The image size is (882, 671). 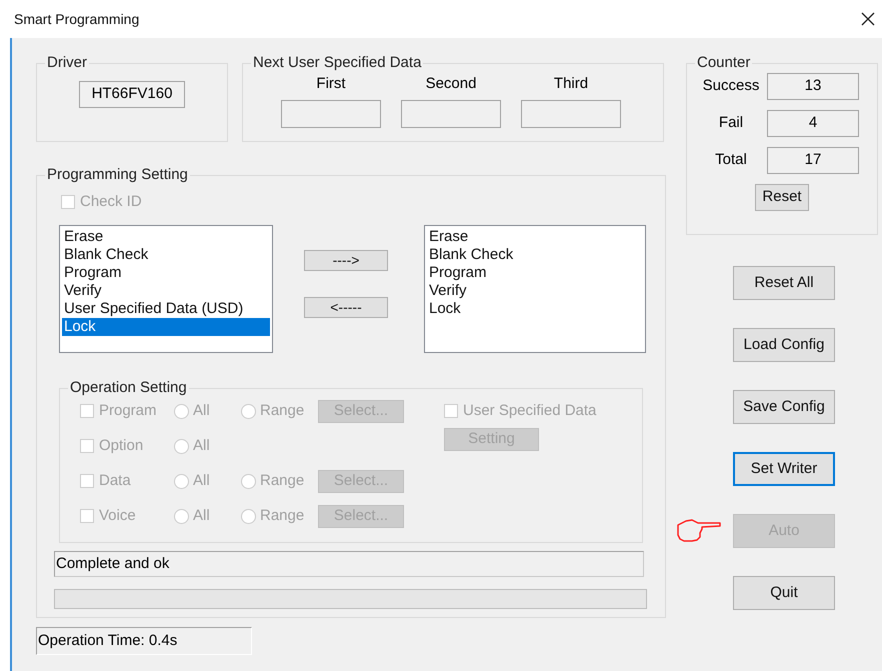 I want to click on action-button: Save Config, so click(x=784, y=407).